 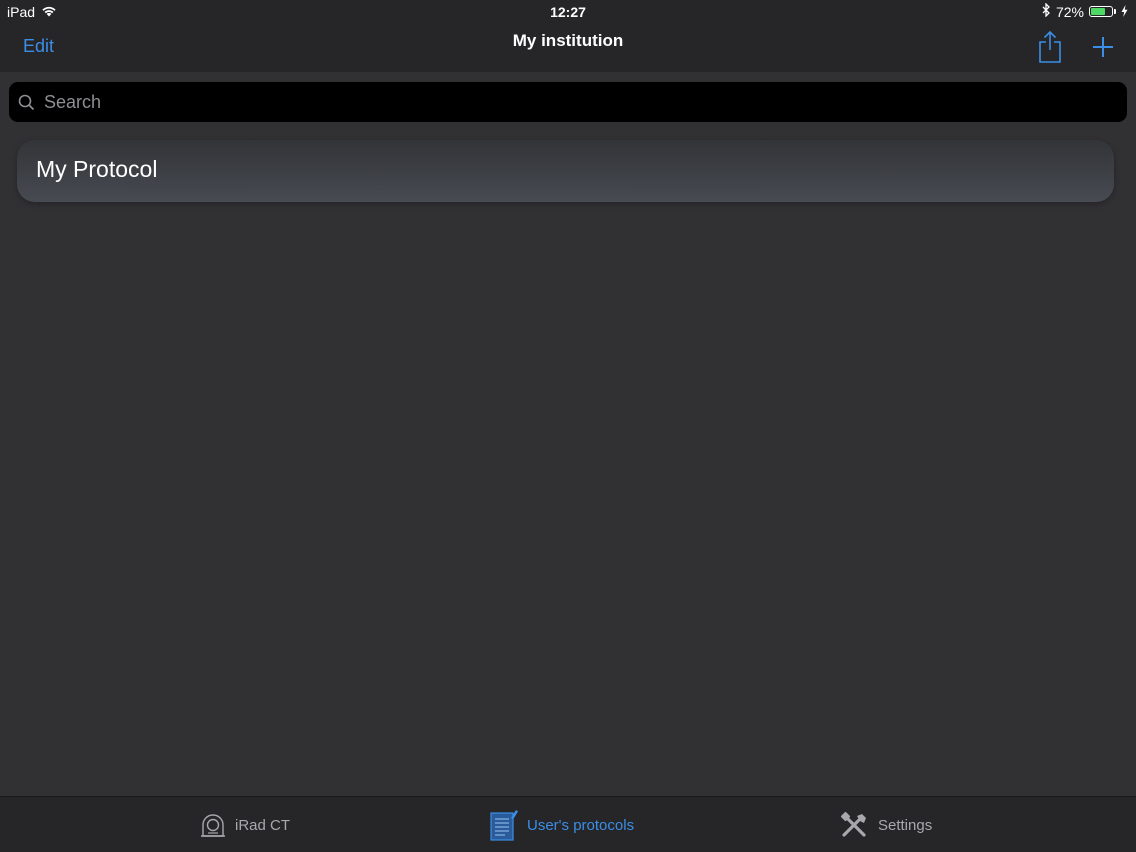 I want to click on tab-settings: Settings, so click(x=886, y=825).